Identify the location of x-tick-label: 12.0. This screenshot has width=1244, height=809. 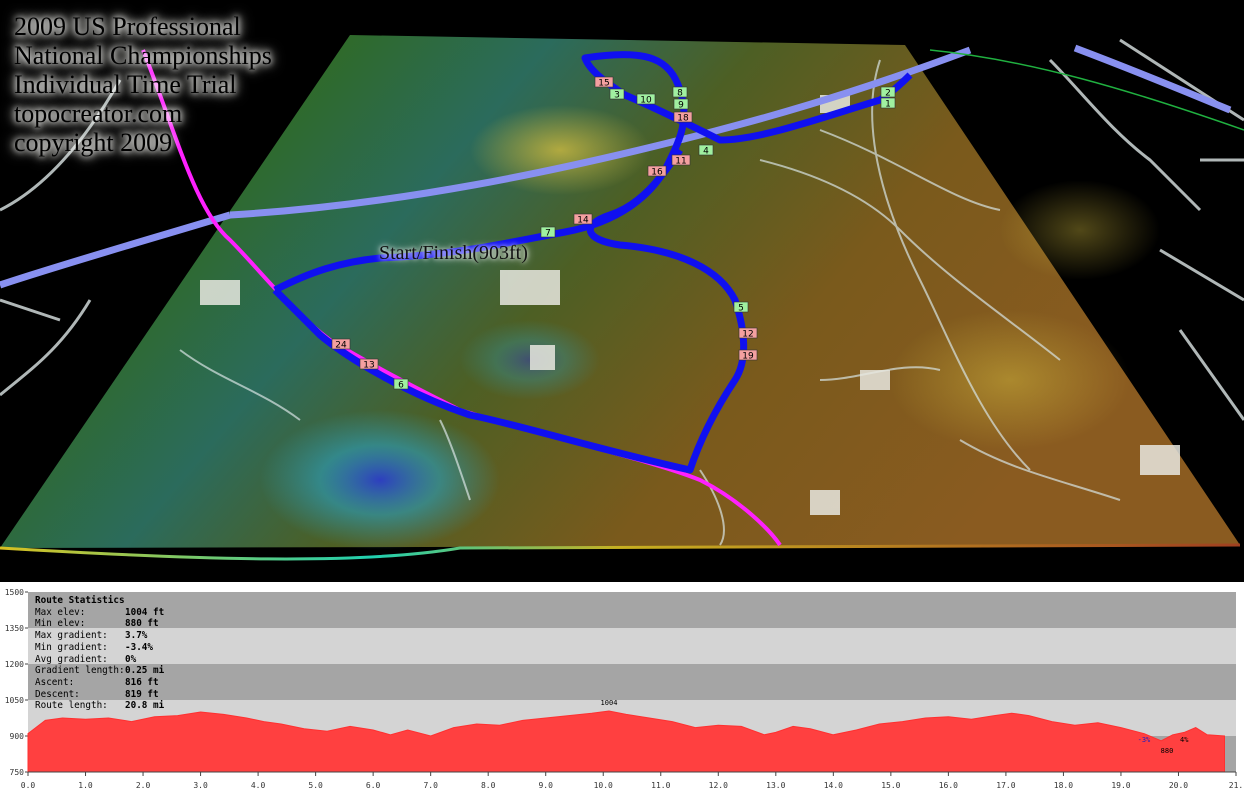
(718, 785).